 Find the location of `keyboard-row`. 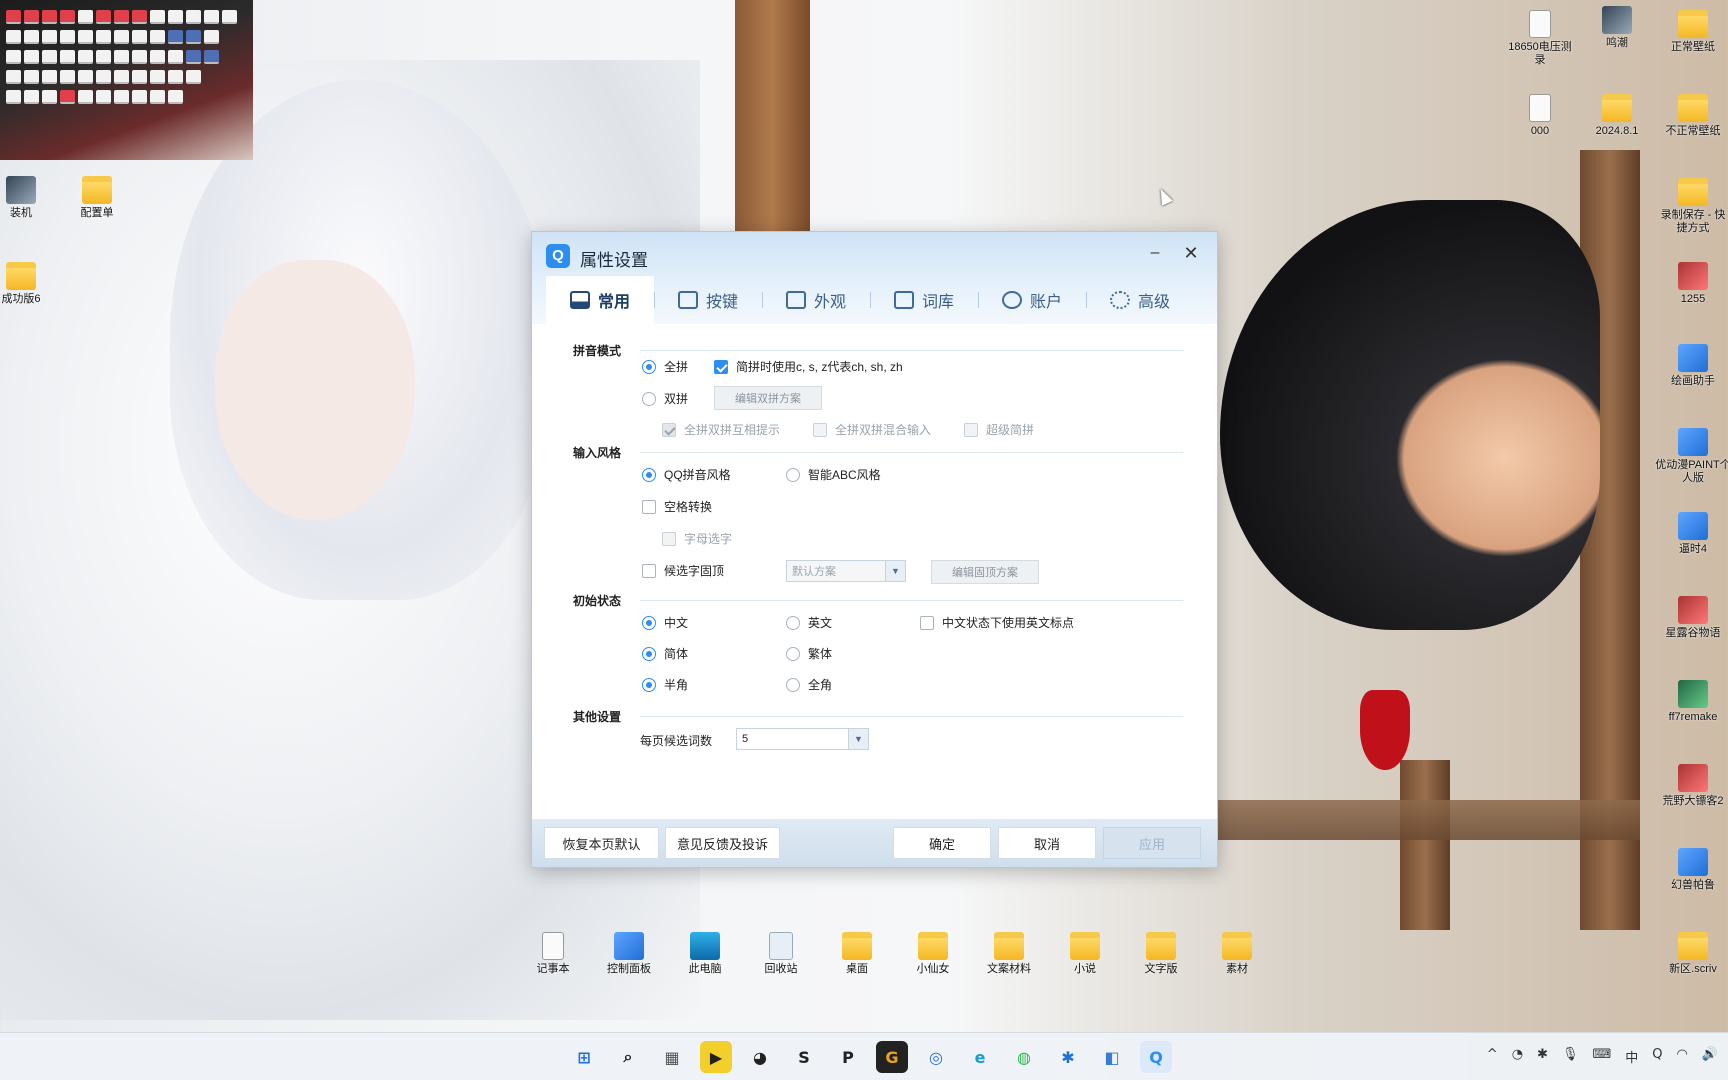

keyboard-row is located at coordinates (103, 78).